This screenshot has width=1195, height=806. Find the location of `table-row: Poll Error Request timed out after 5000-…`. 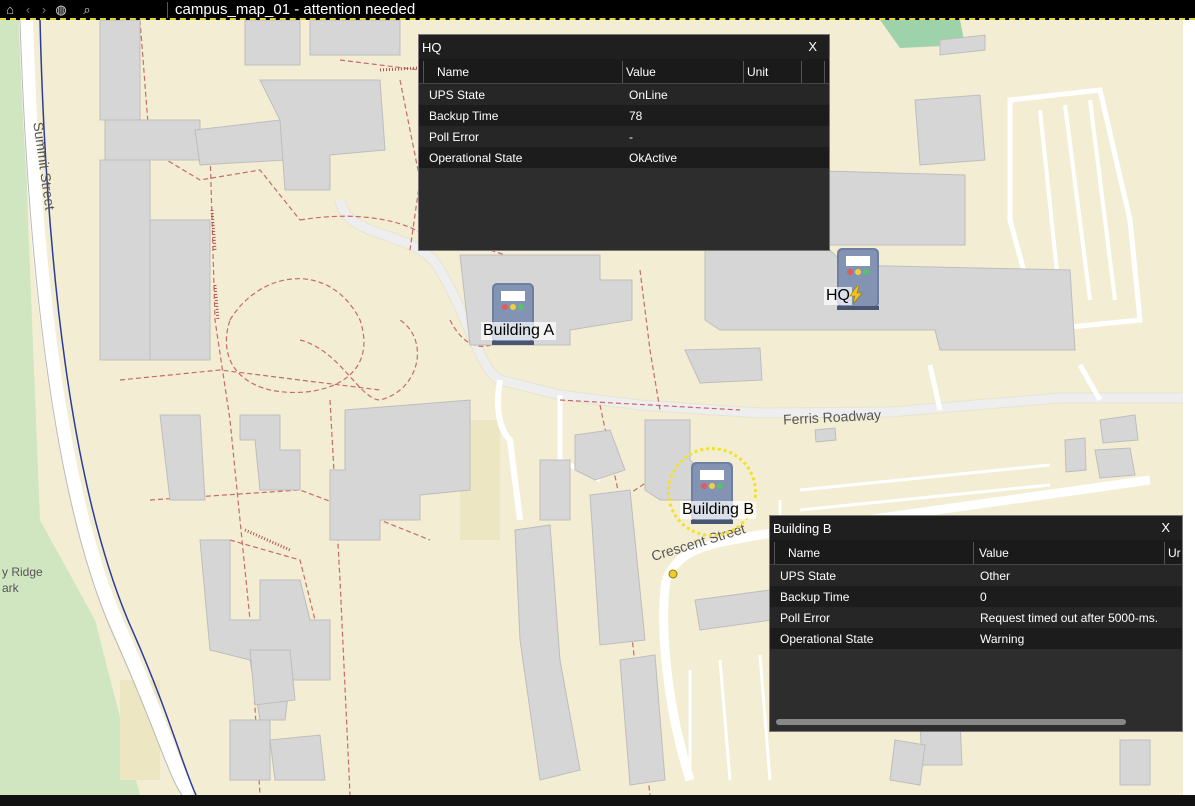

table-row: Poll Error Request timed out after 5000-… is located at coordinates (976, 617).